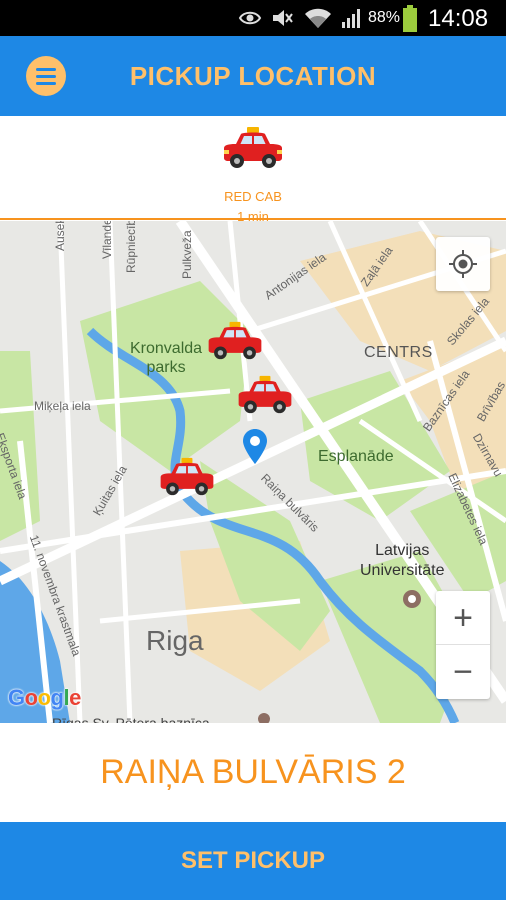 The width and height of the screenshot is (506, 900). I want to click on clock: 14:08, so click(458, 18).